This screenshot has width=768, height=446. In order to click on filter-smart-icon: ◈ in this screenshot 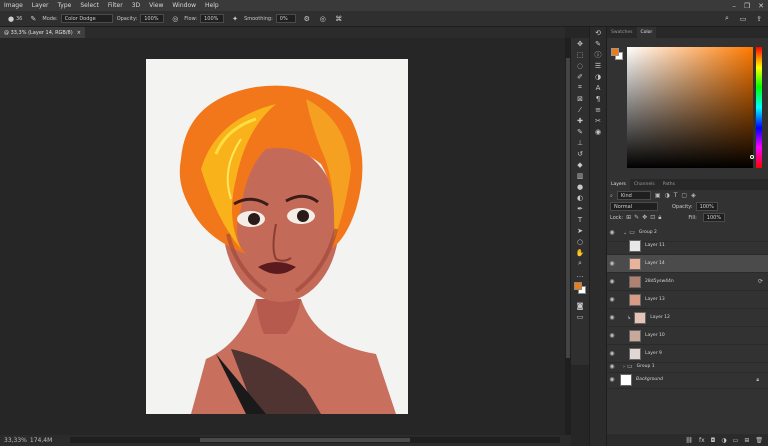, I will do `click(693, 195)`.